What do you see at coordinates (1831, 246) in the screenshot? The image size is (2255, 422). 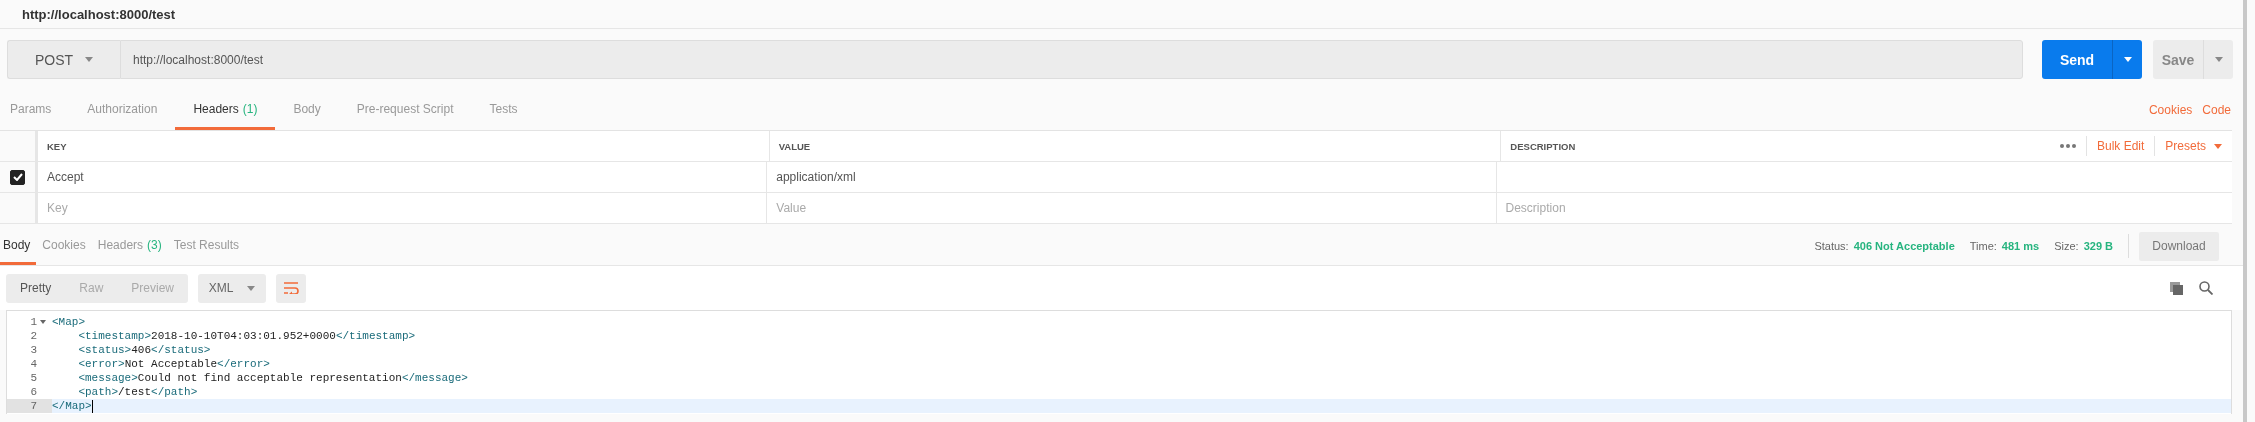 I see `meta-label: Status:` at bounding box center [1831, 246].